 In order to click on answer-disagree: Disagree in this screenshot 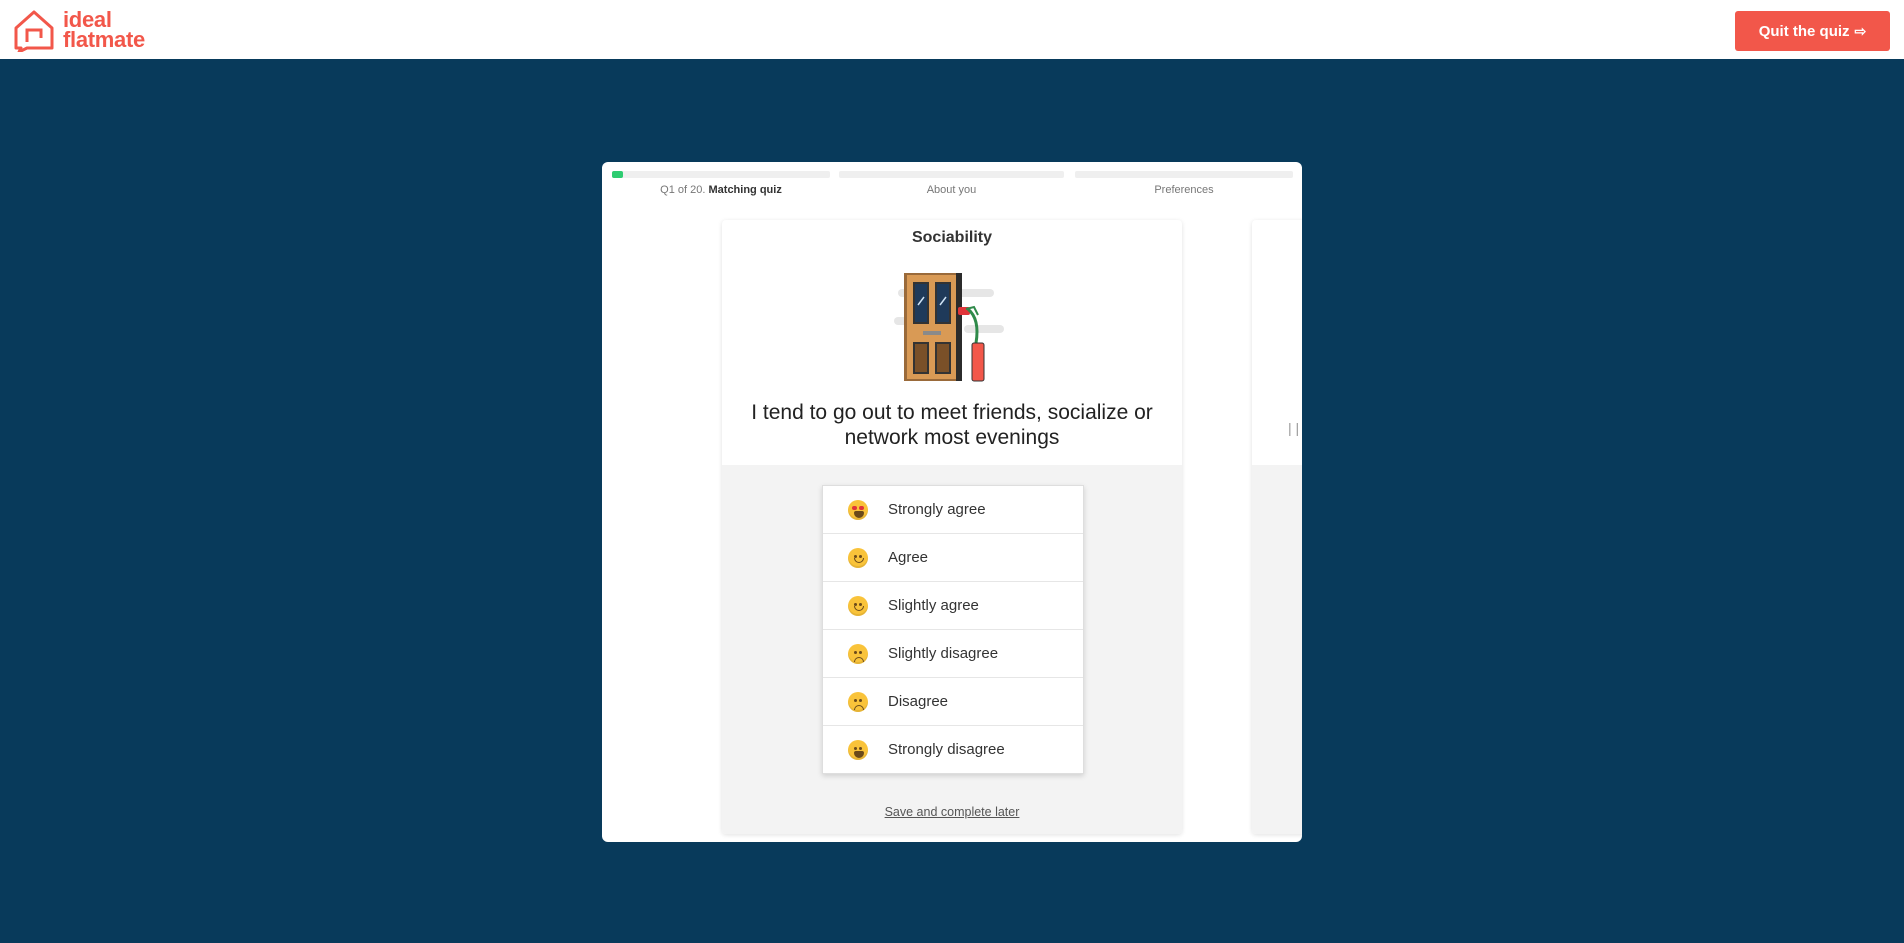, I will do `click(953, 702)`.